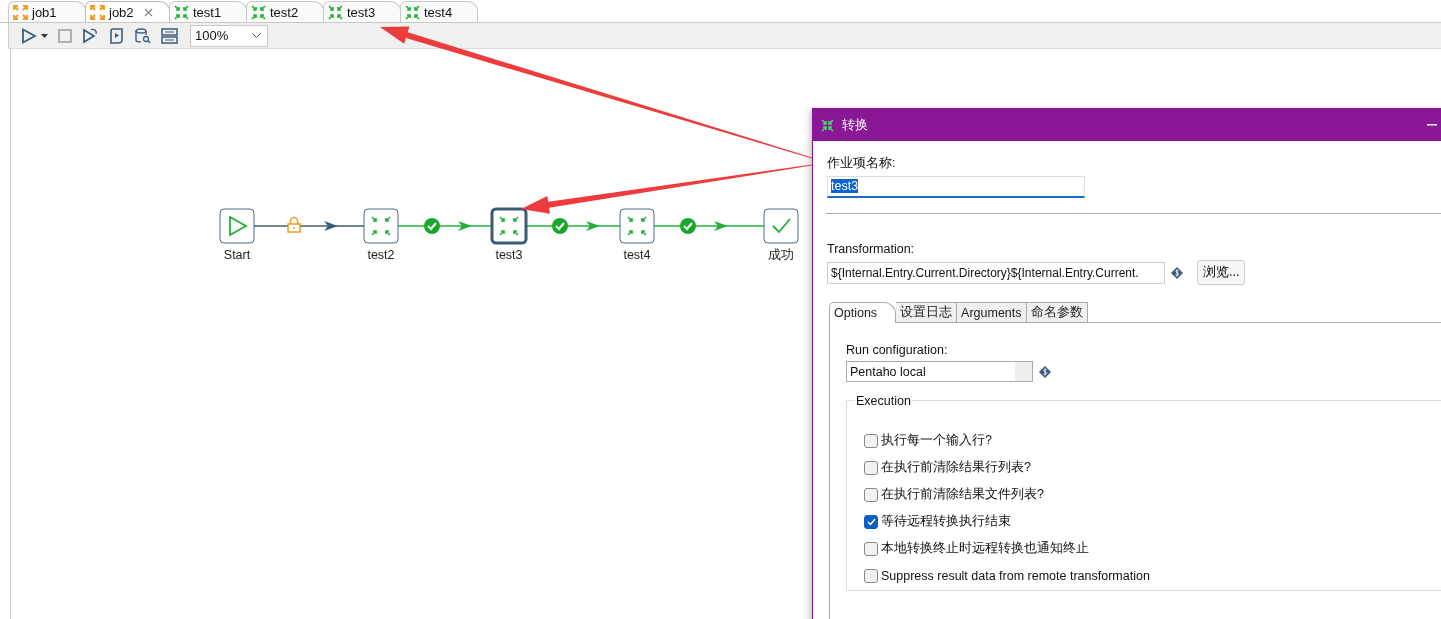 This screenshot has width=1441, height=619. Describe the element at coordinates (116, 35) in the screenshot. I see `script-icon` at that location.